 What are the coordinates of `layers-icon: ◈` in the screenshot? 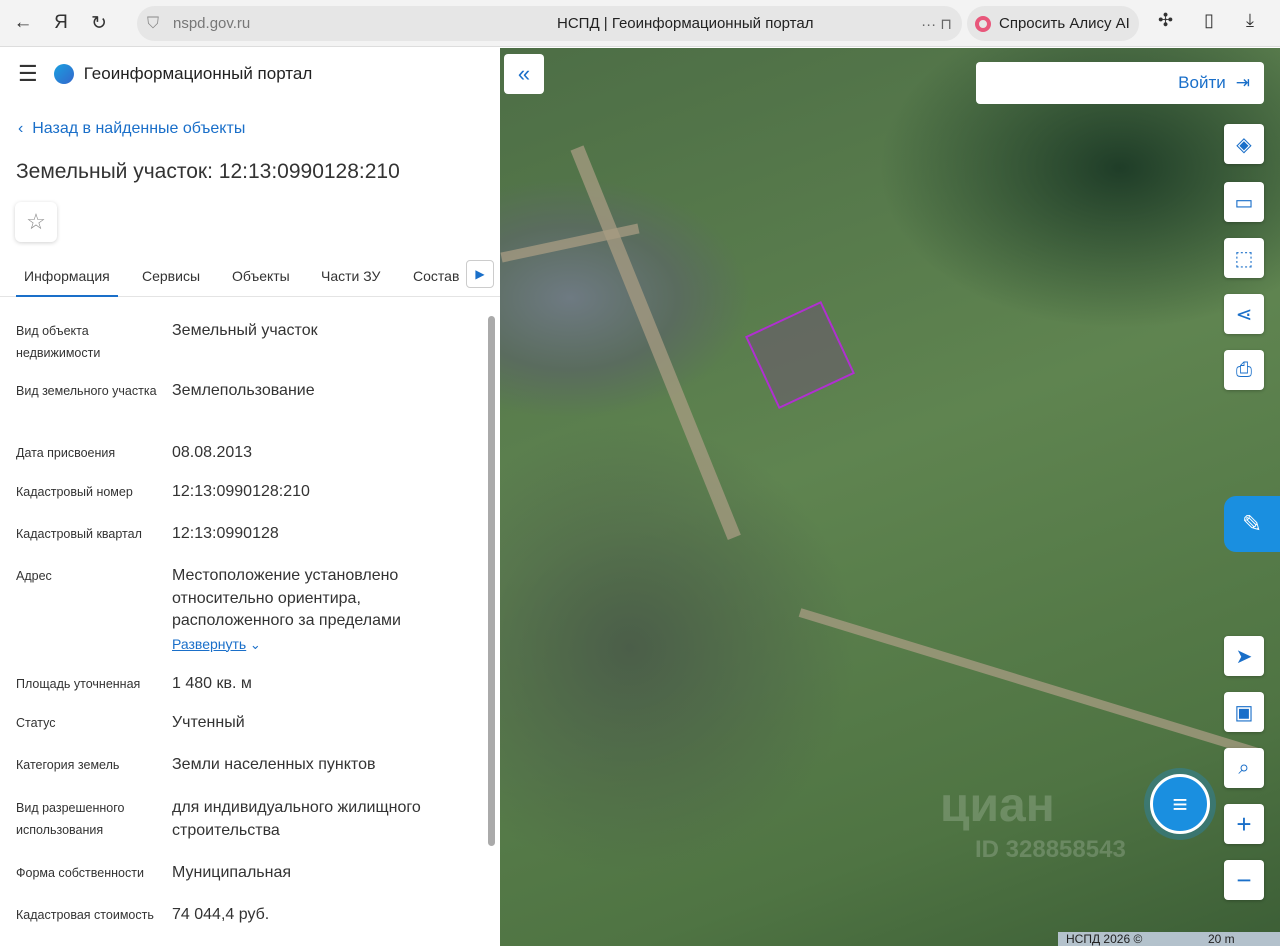 It's located at (1244, 144).